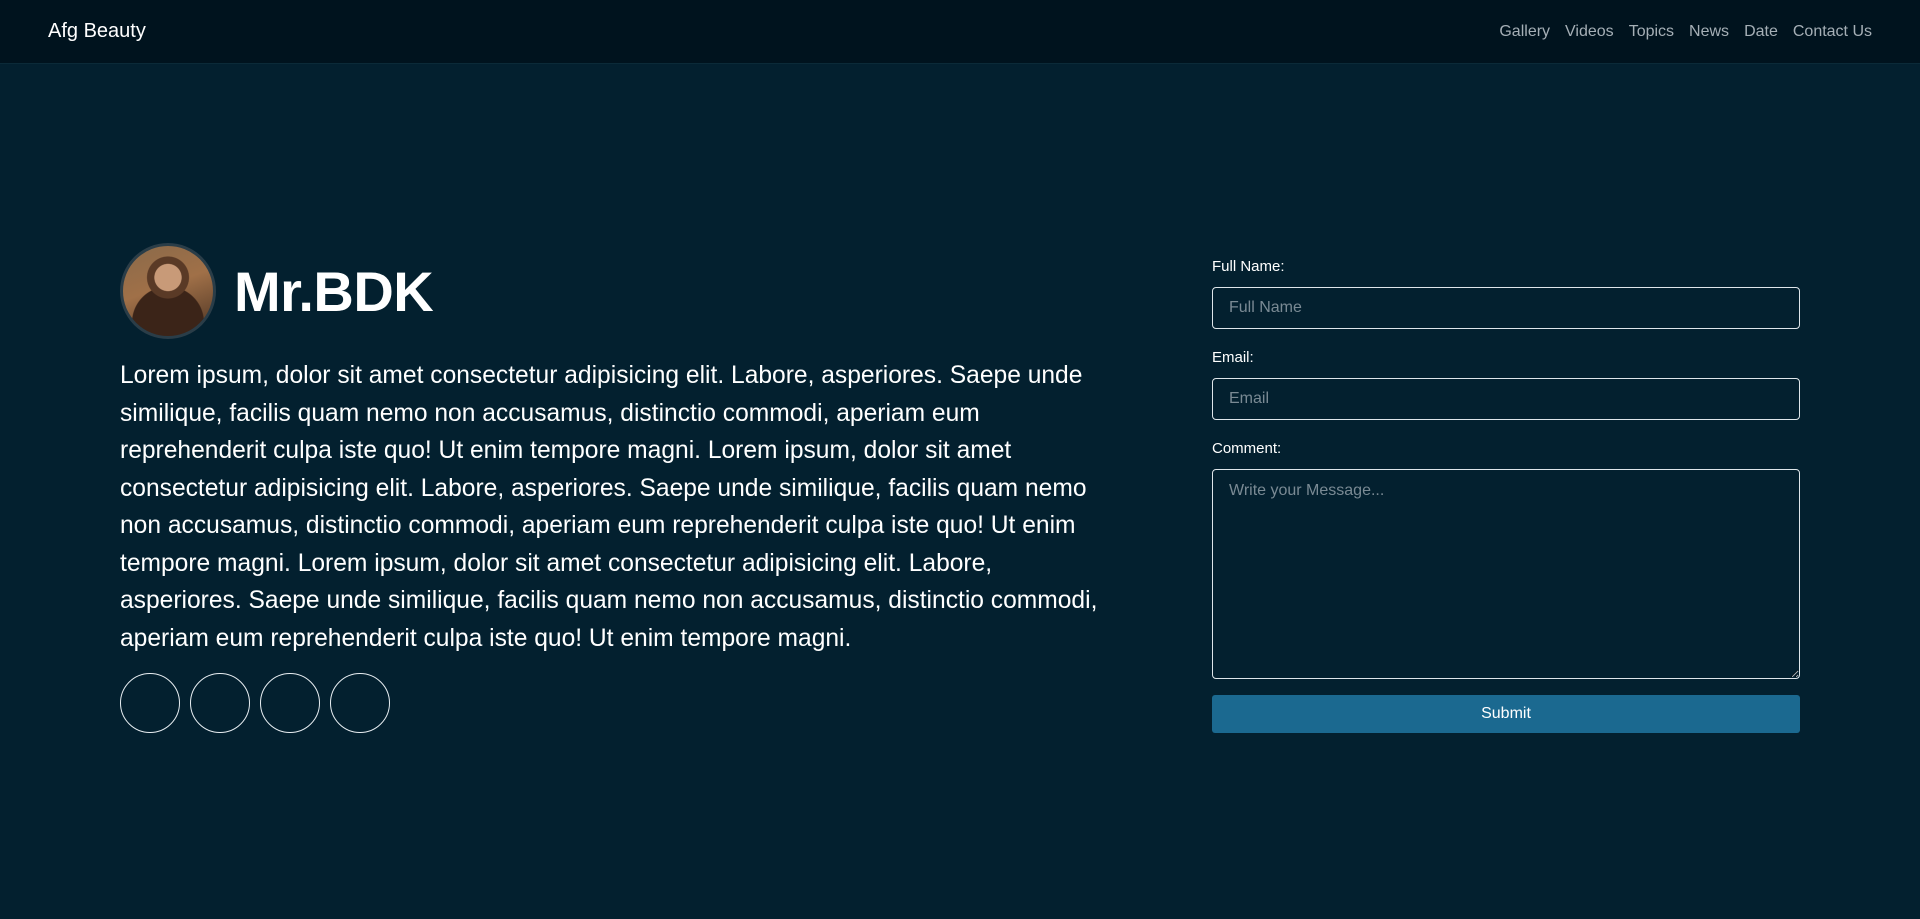 This screenshot has height=919, width=1920. Describe the element at coordinates (1524, 32) in the screenshot. I see `nav-link-gallery: Gallery` at that location.